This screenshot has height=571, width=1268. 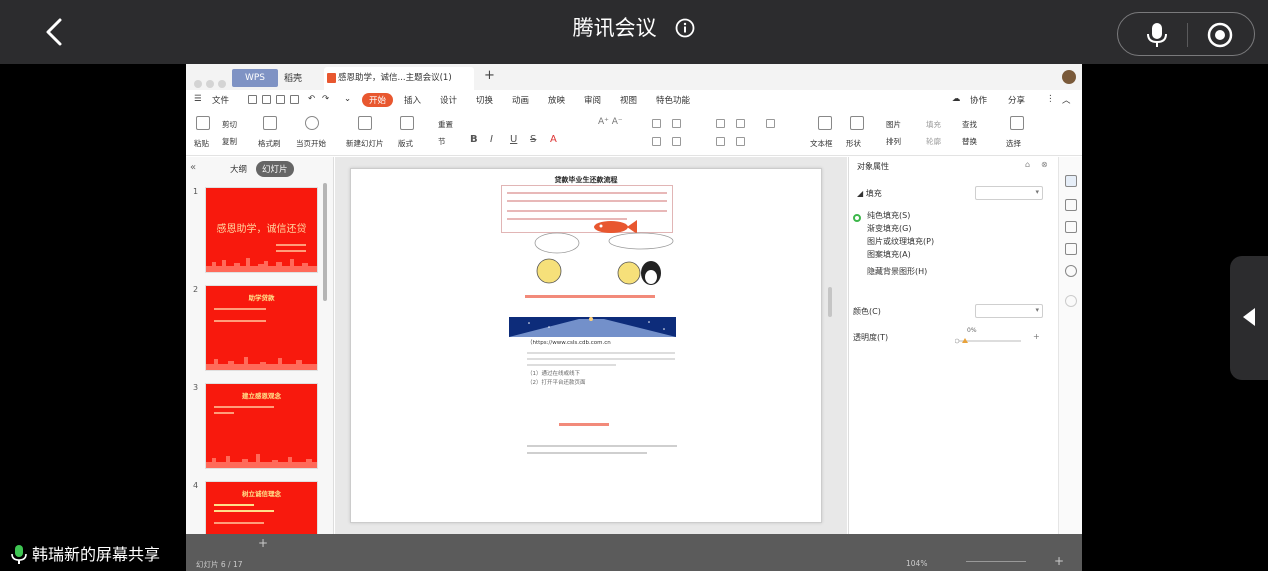 I want to click on hide-background-checkbox: 隐藏背景图形(H), so click(x=897, y=271).